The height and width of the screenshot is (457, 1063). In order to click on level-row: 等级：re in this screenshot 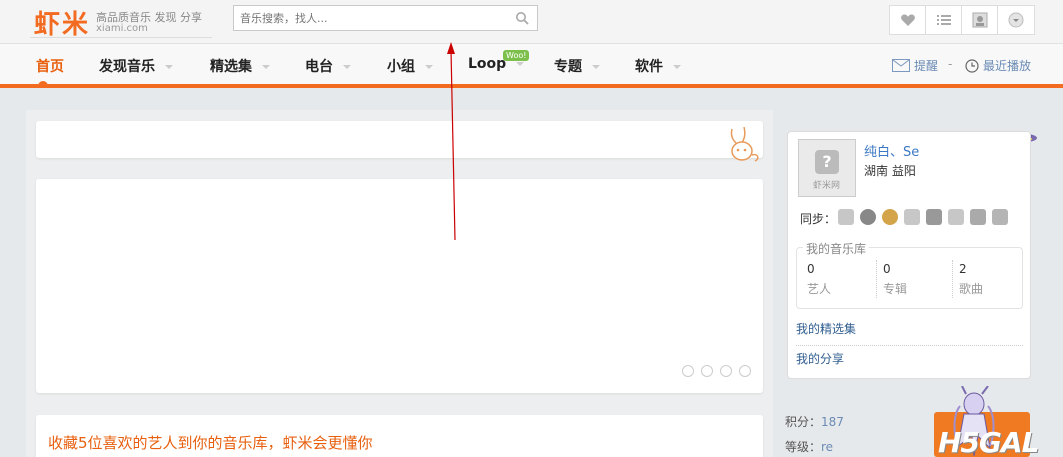, I will do `click(809, 446)`.